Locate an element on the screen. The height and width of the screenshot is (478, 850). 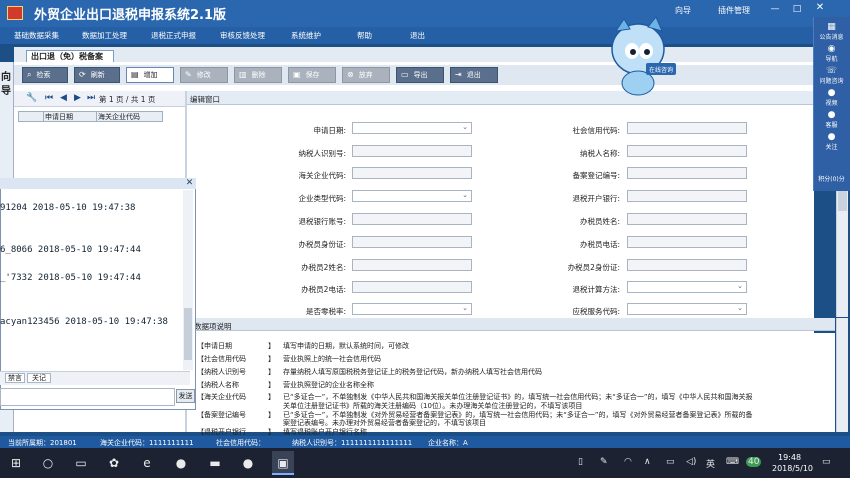
file-explorer-icon: ▬ is located at coordinates (215, 463).